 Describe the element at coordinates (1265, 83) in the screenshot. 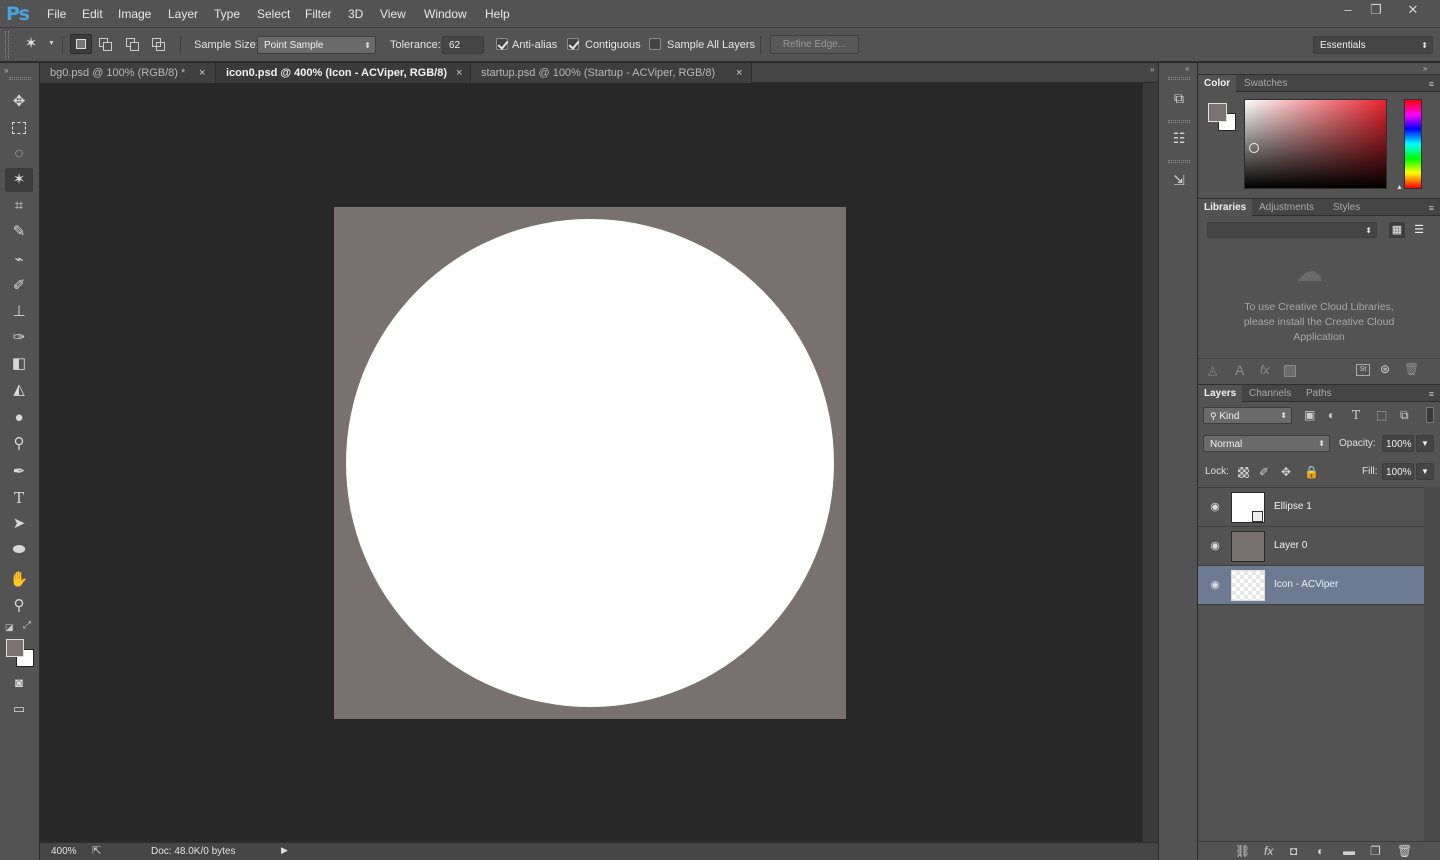

I see `tab-swatches: Swatches` at that location.